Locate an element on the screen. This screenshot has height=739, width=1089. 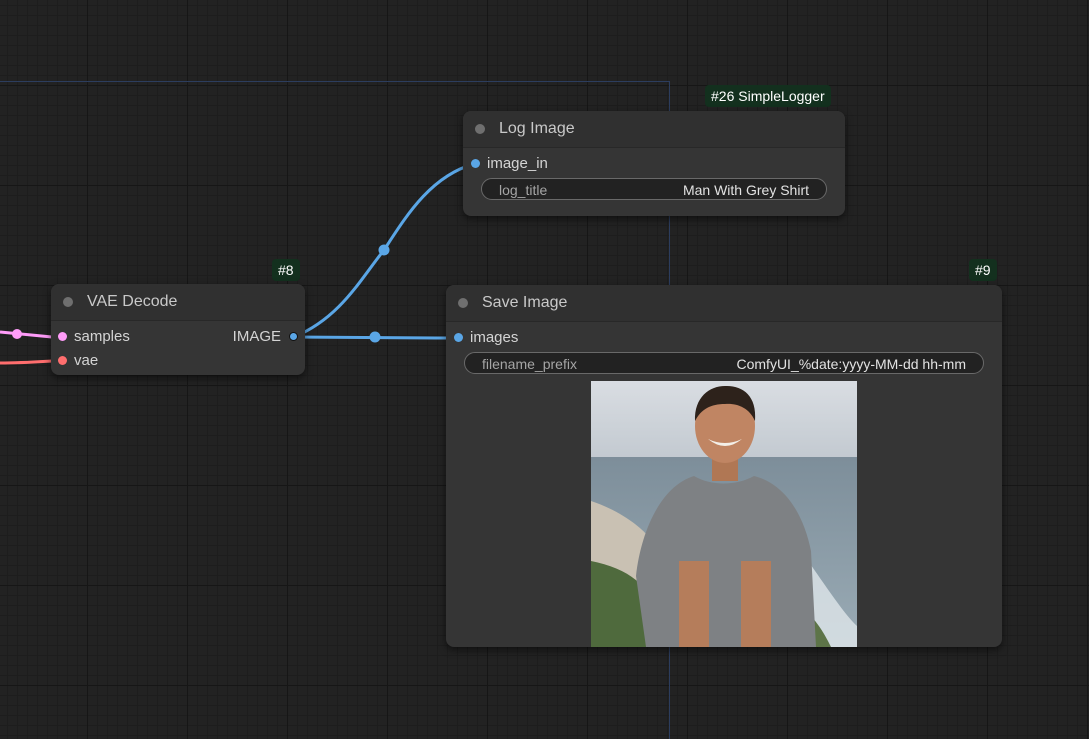
slot-label: images is located at coordinates (494, 337).